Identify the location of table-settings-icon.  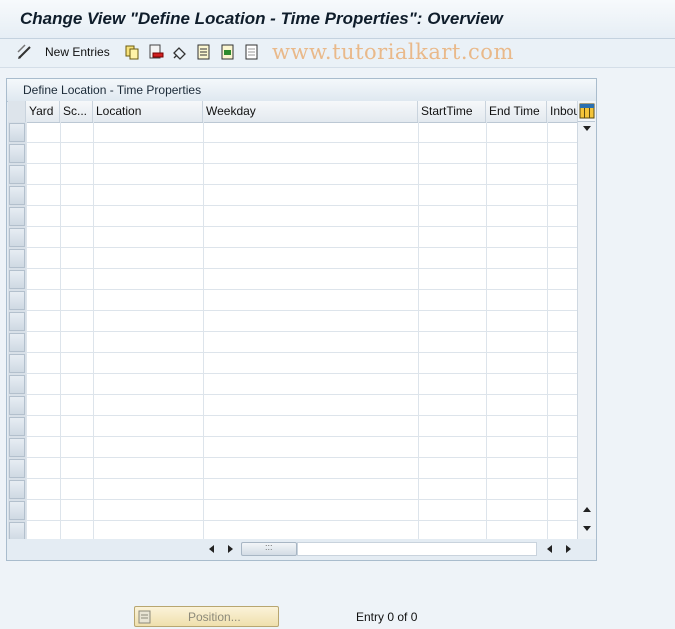
(587, 111).